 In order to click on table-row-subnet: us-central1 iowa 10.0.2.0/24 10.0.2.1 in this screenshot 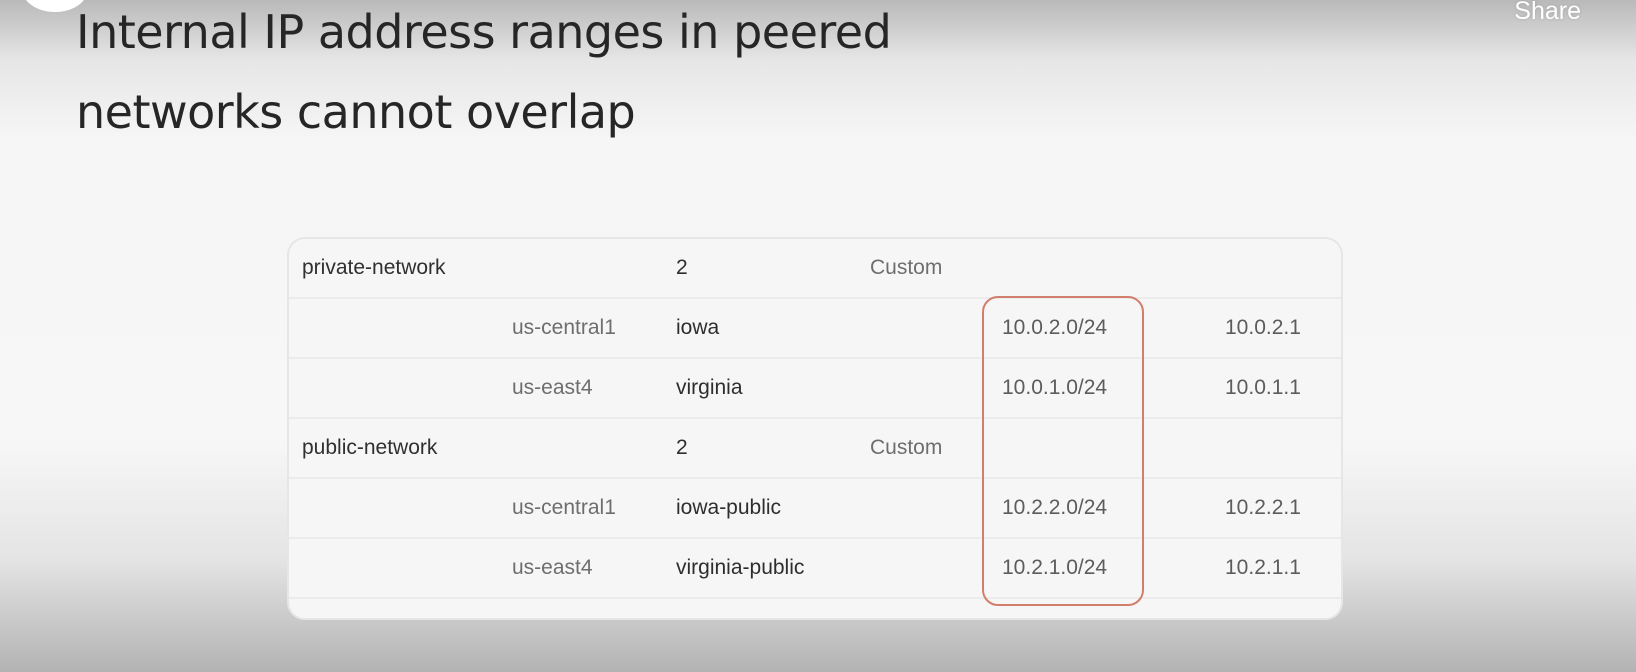, I will do `click(815, 329)`.